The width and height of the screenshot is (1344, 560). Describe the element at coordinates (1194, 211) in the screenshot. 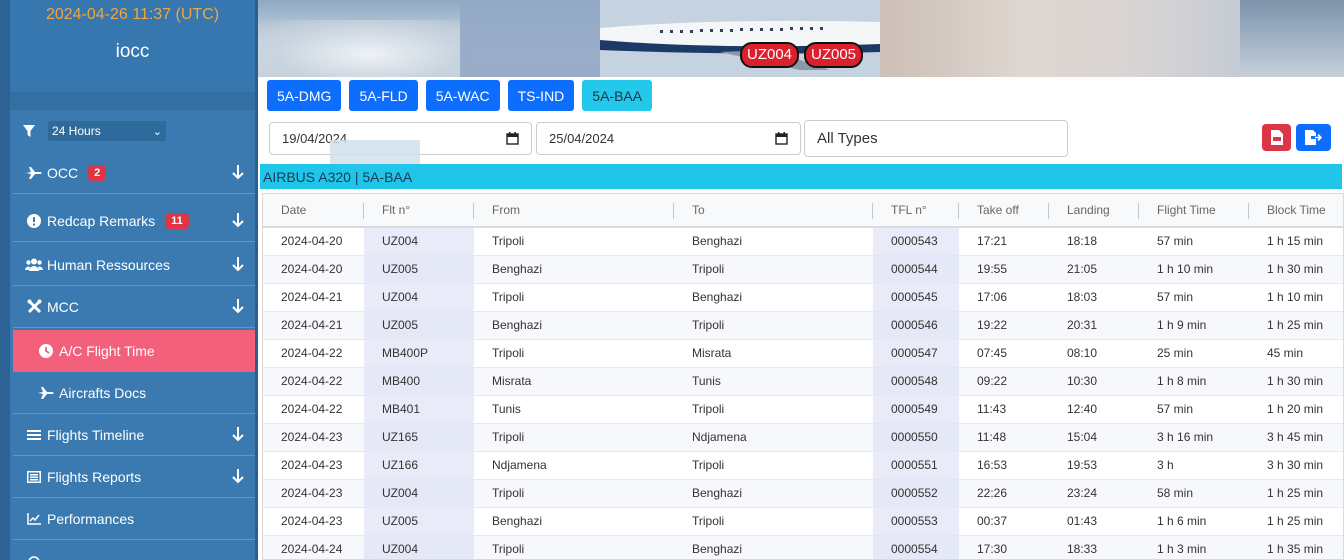

I see `column-header: Flight Time` at that location.